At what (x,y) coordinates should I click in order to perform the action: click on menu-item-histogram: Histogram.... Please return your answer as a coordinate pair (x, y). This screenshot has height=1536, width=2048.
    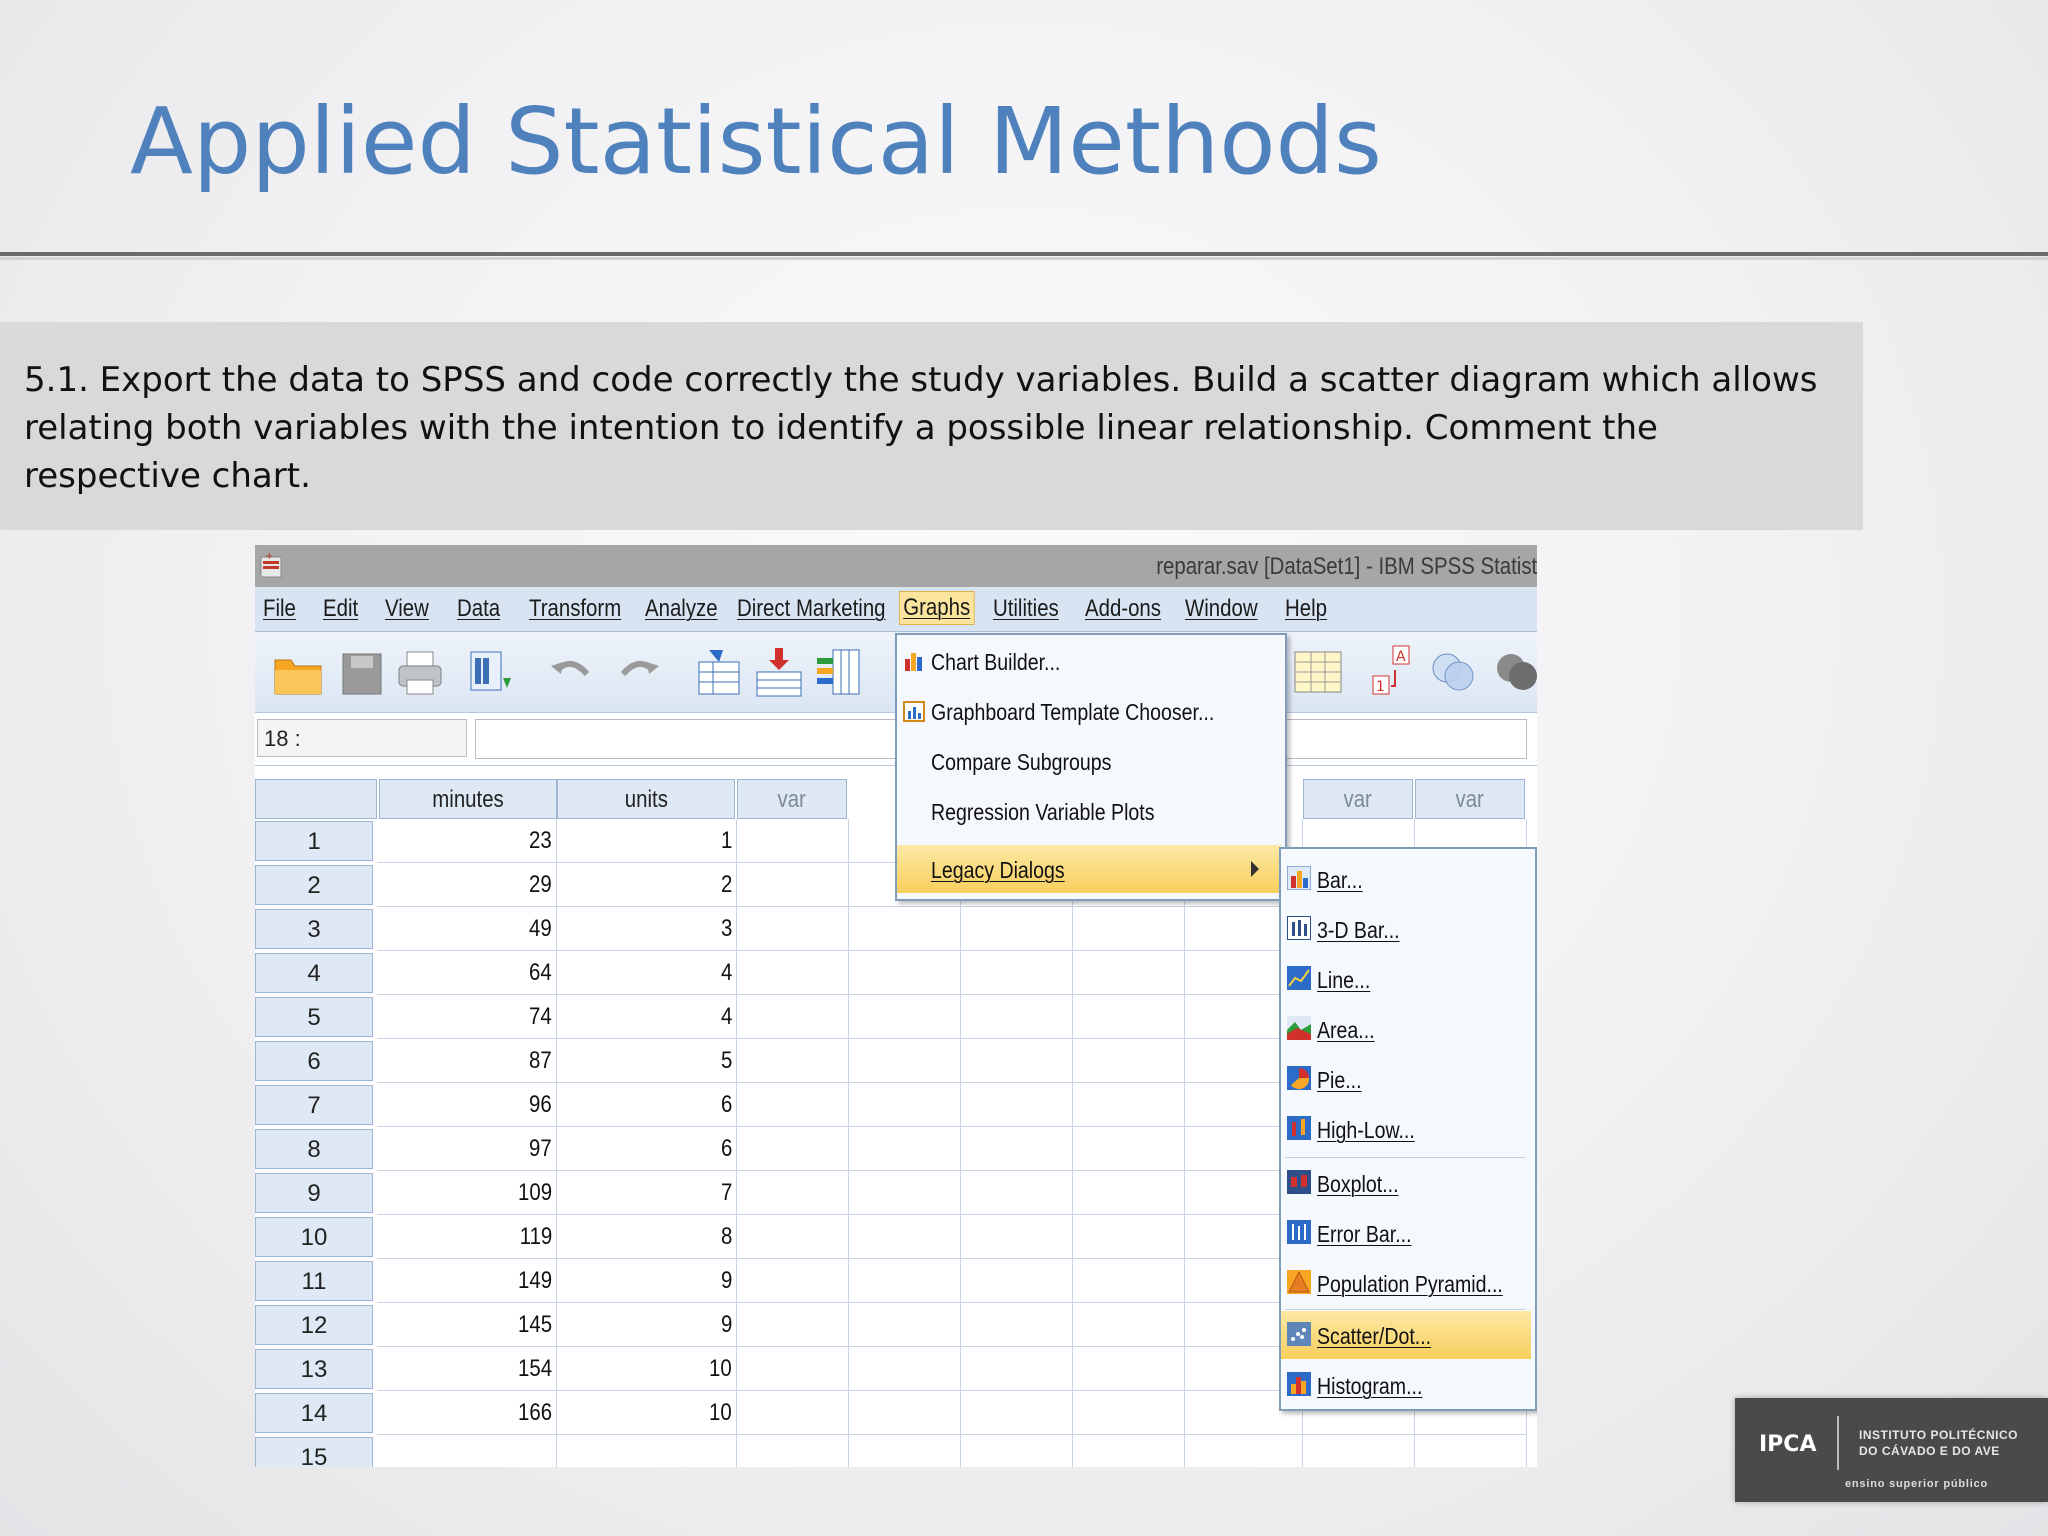
    Looking at the image, I should click on (1406, 1385).